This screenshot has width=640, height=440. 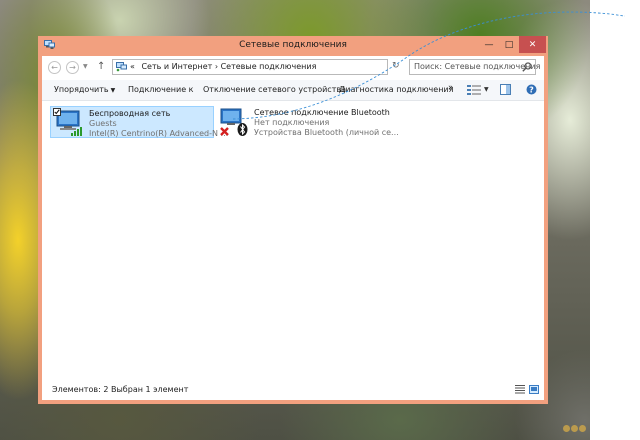 I want to click on diagnose-connection-button: Диагностика подключения, so click(x=396, y=89).